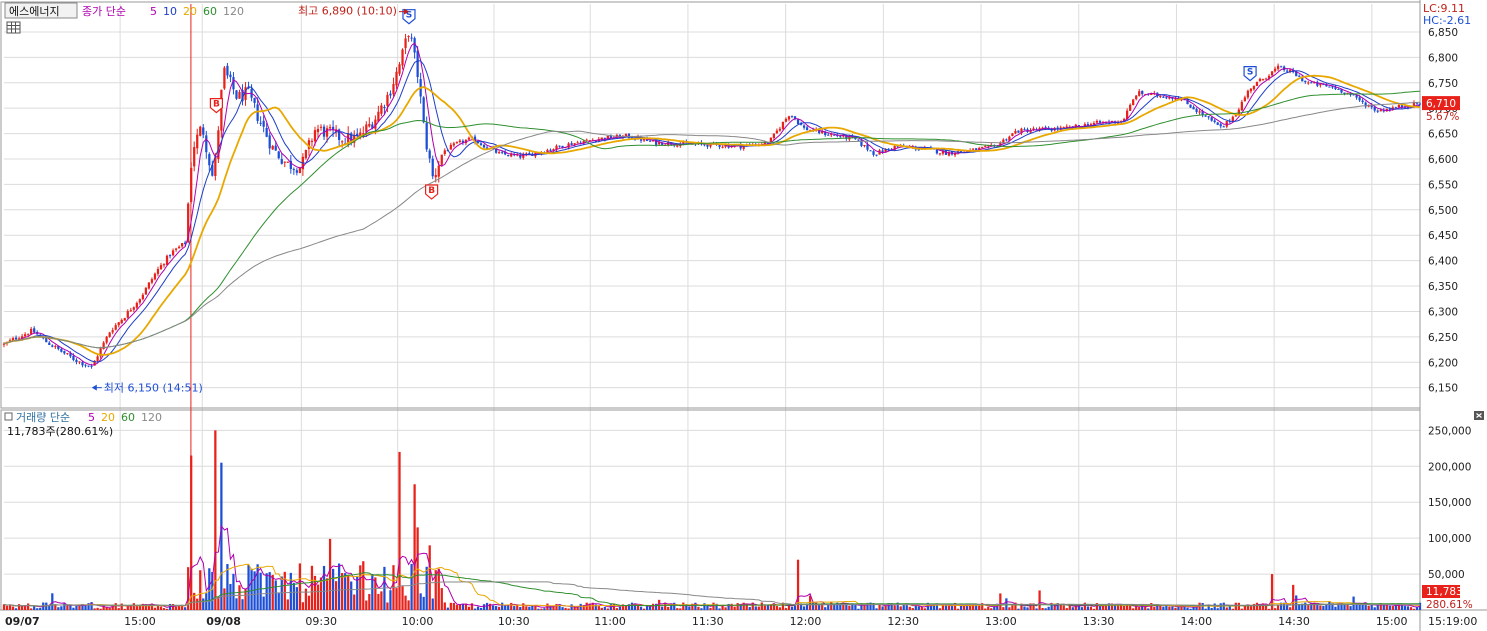  What do you see at coordinates (210, 11) in the screenshot?
I see `price-period-60: 60` at bounding box center [210, 11].